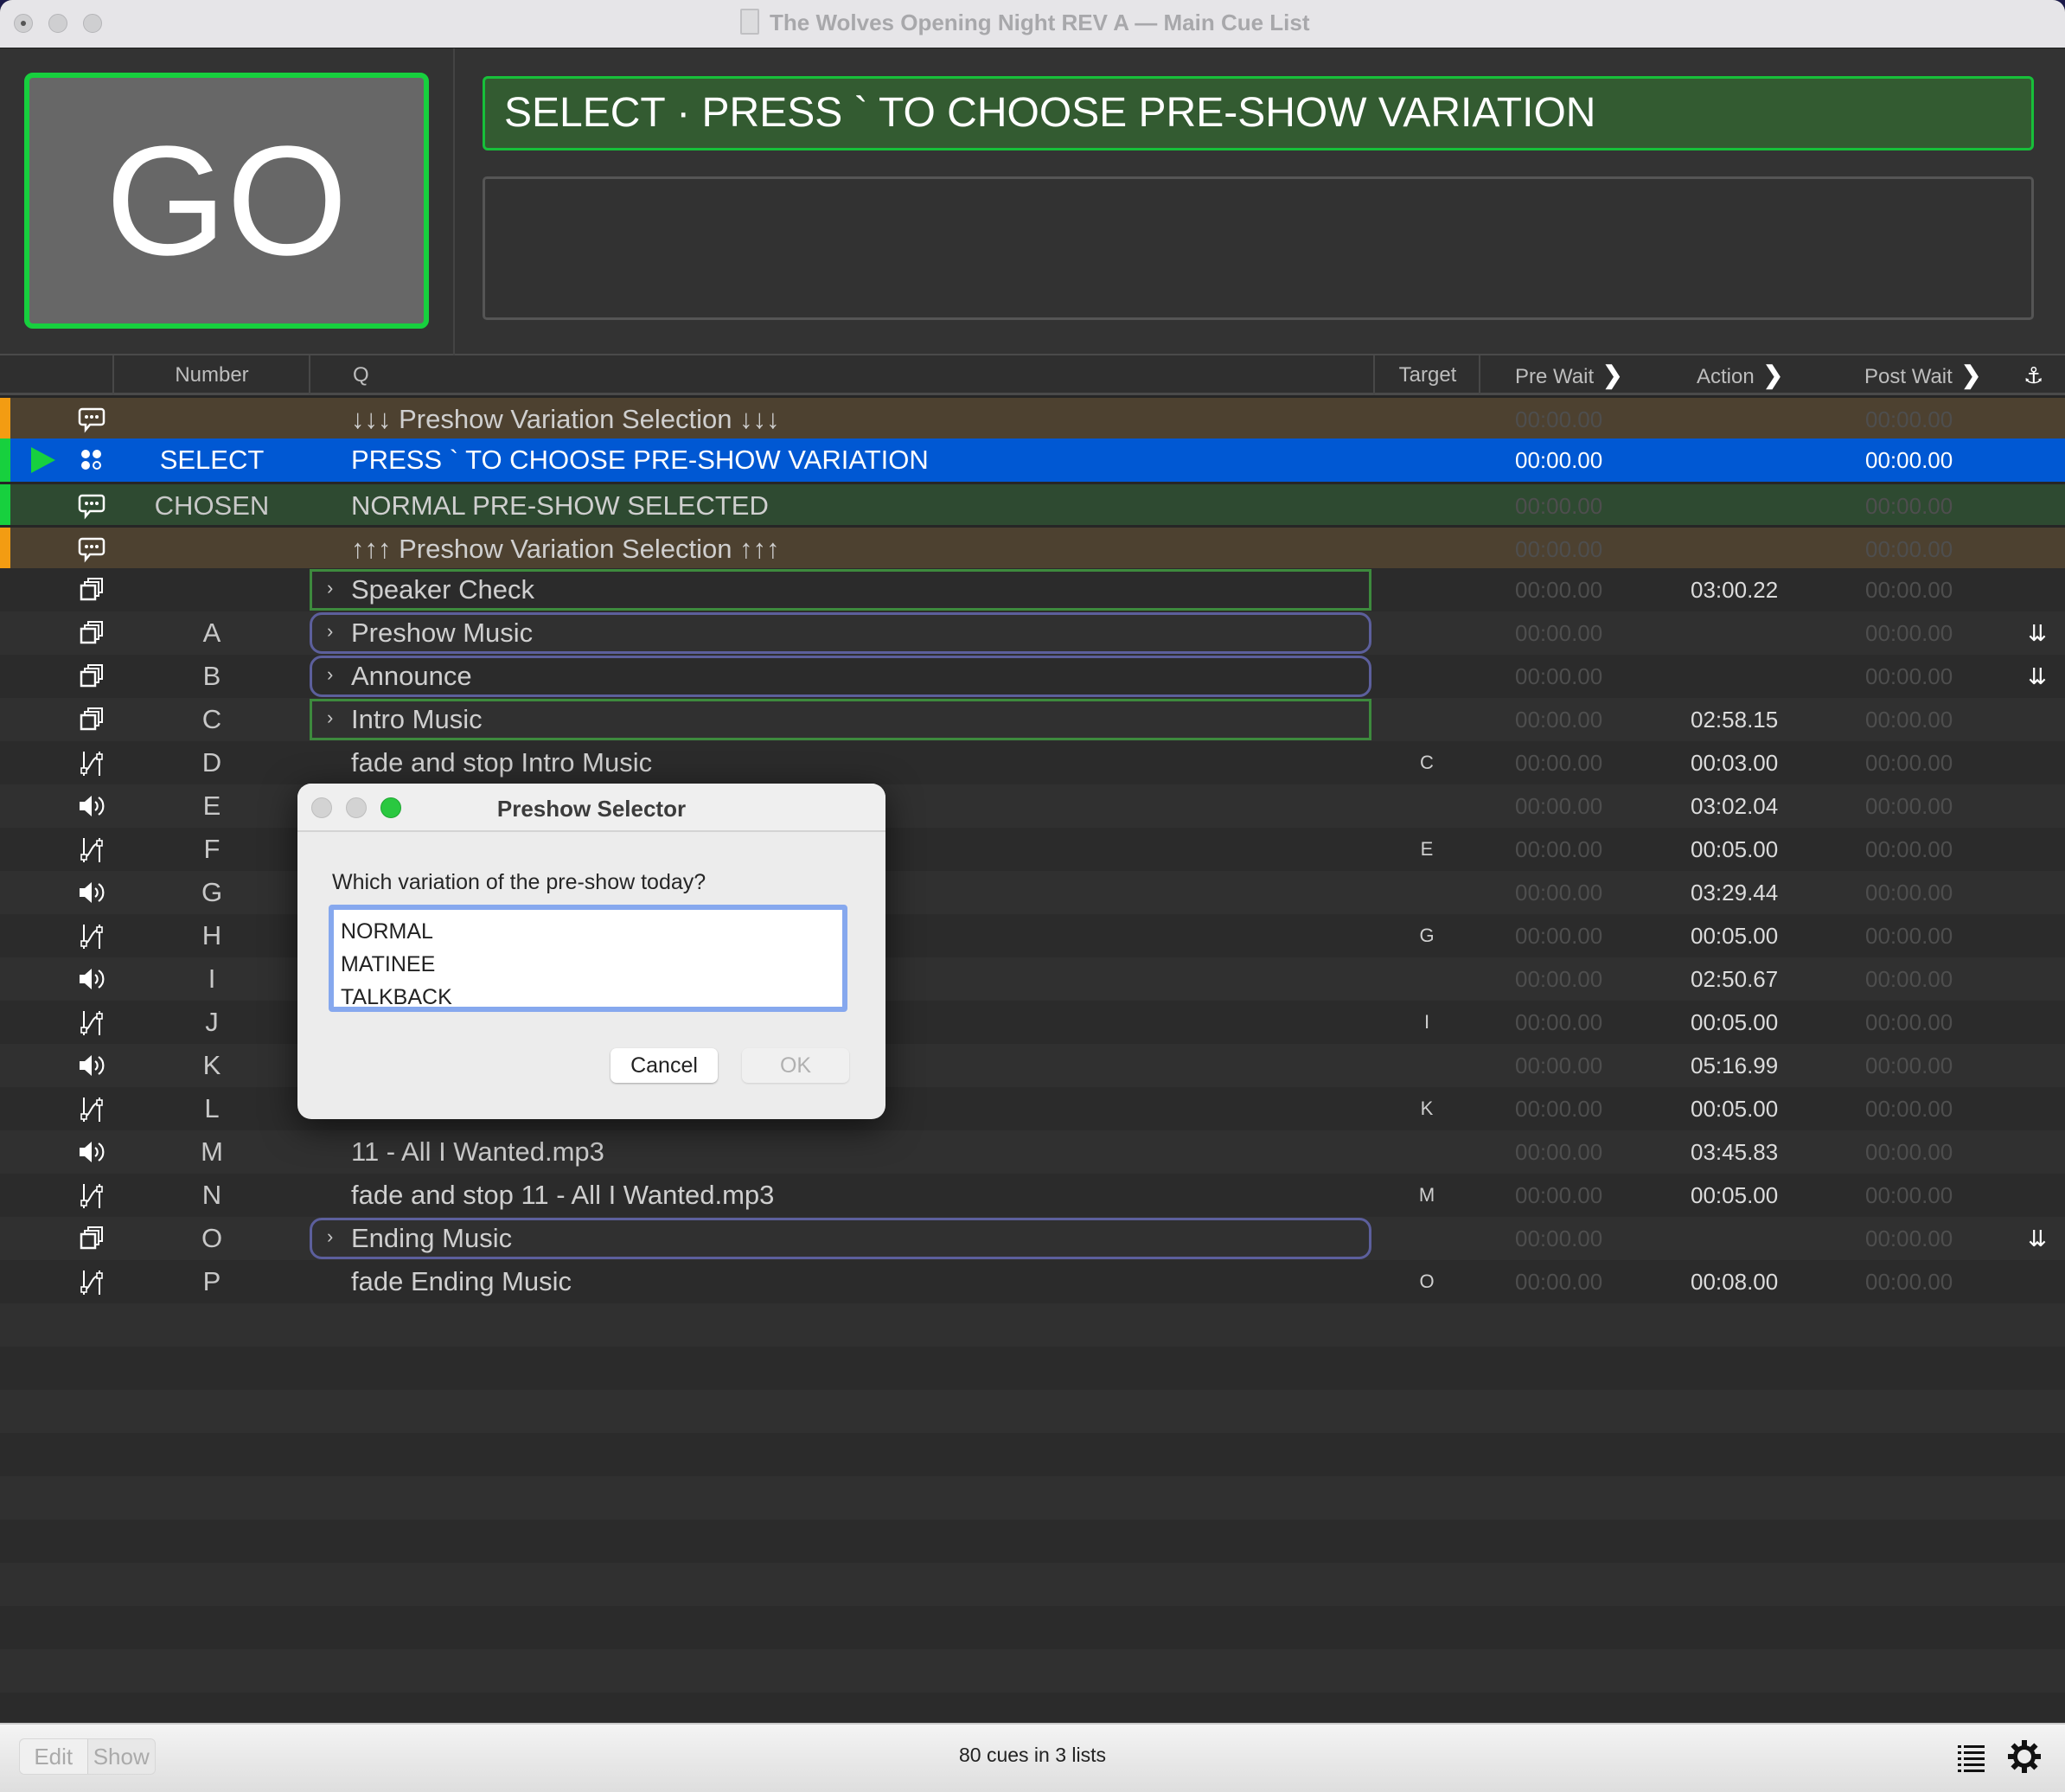 The image size is (2065, 1792). What do you see at coordinates (211, 1152) in the screenshot?
I see `cue-number: M` at bounding box center [211, 1152].